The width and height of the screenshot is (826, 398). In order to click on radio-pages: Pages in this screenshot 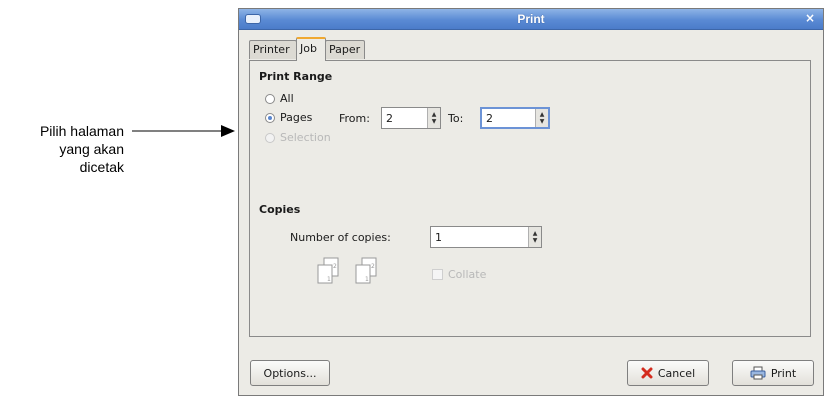, I will do `click(288, 117)`.